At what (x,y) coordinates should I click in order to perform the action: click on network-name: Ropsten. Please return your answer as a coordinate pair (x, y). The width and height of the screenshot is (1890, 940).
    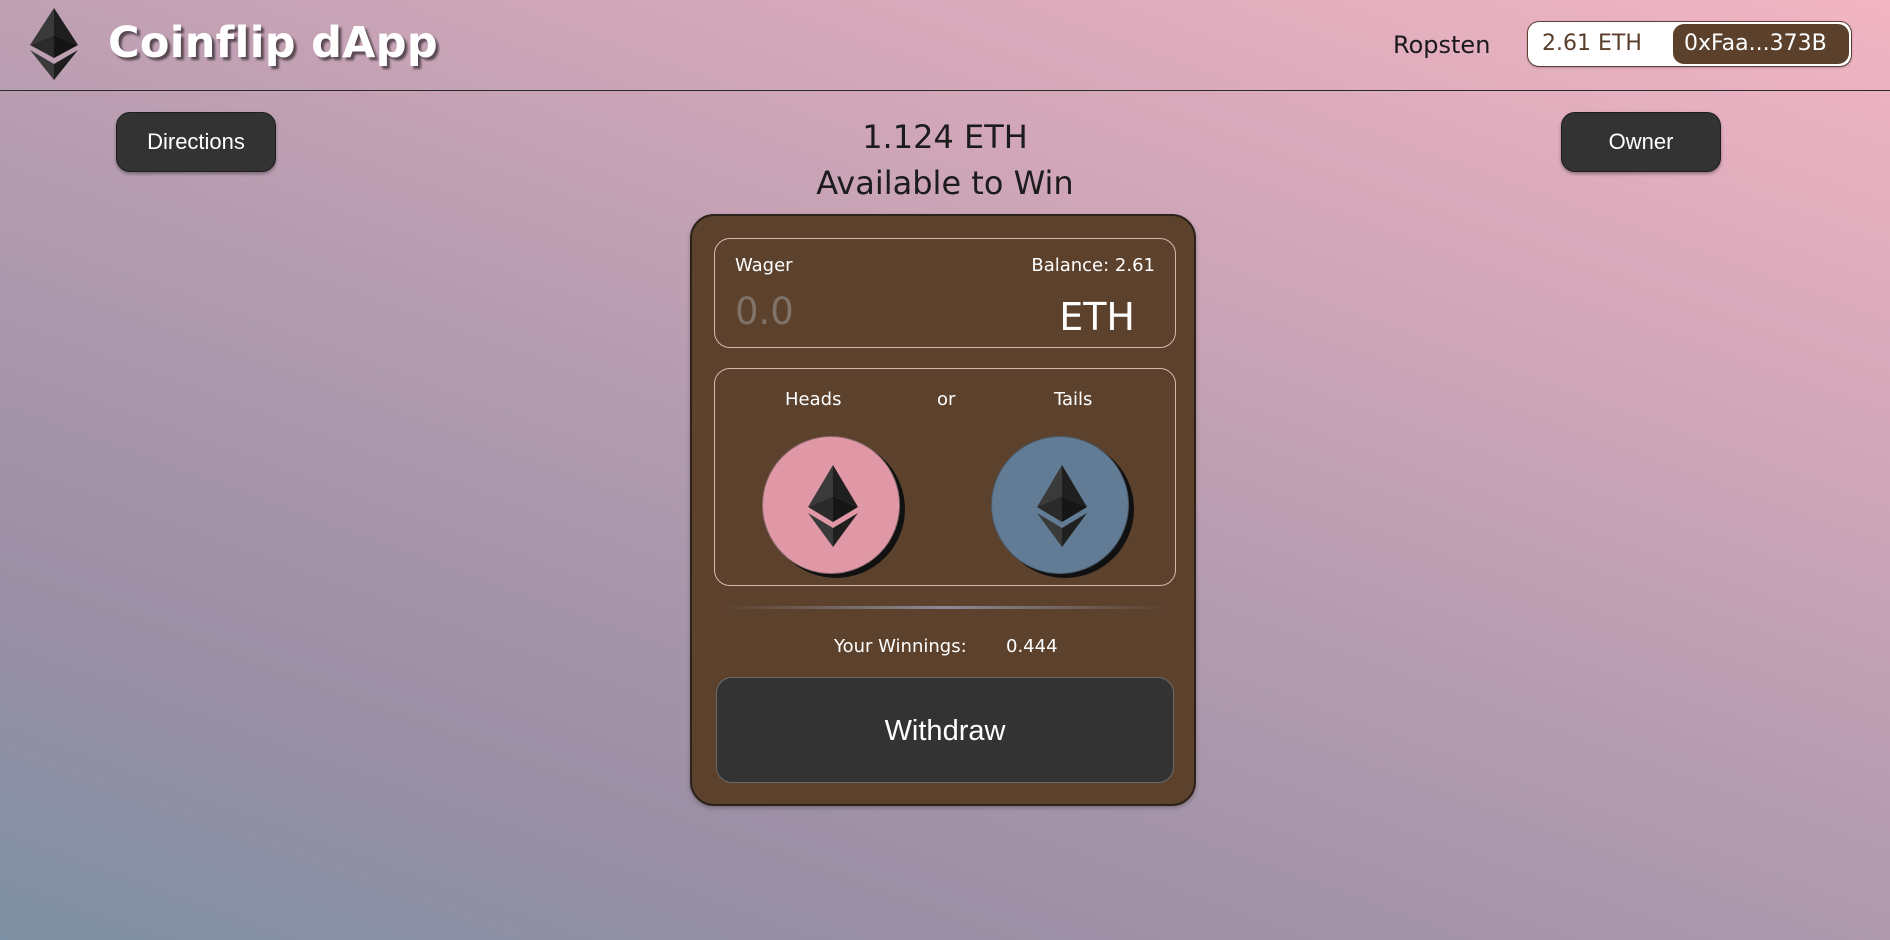
    Looking at the image, I should click on (1442, 45).